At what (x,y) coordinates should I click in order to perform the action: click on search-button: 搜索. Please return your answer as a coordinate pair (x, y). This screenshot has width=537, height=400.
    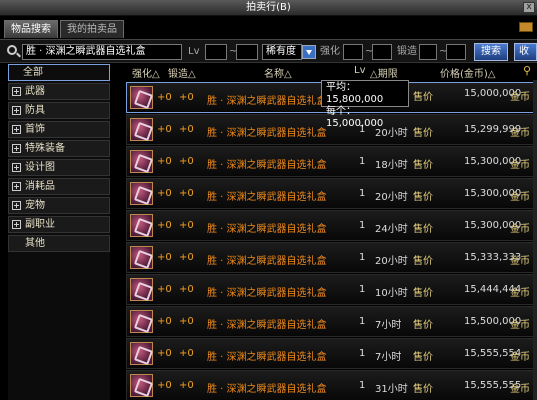
    Looking at the image, I should click on (491, 52).